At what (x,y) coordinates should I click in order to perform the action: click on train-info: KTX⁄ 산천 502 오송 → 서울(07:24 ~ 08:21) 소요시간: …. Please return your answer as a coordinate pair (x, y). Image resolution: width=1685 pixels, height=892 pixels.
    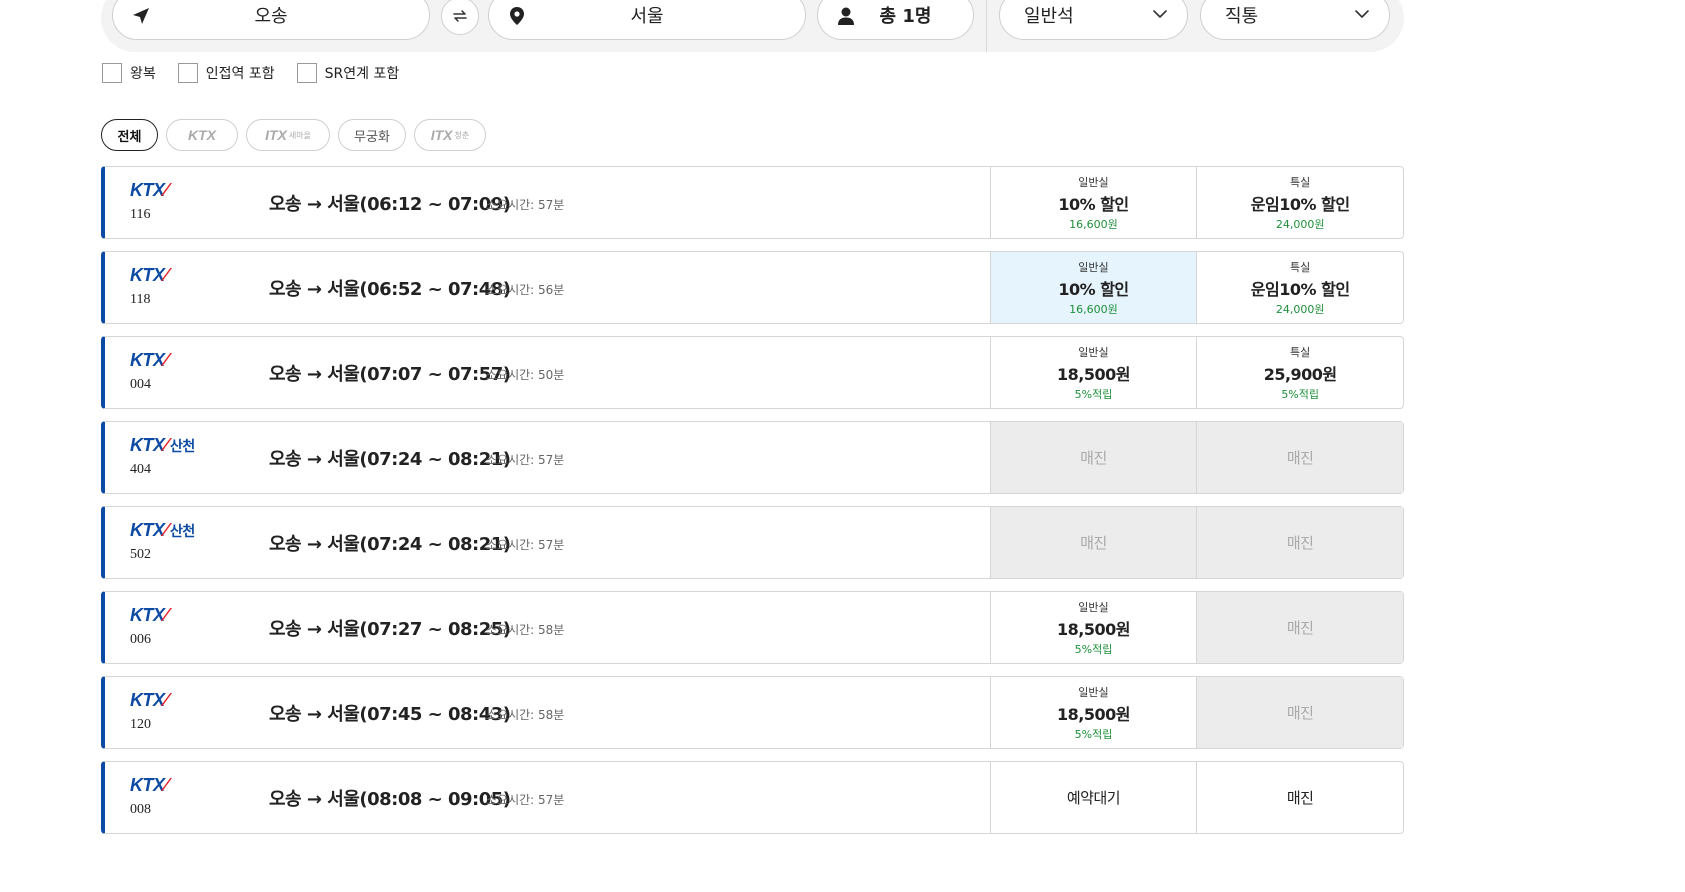
    Looking at the image, I should click on (547, 542).